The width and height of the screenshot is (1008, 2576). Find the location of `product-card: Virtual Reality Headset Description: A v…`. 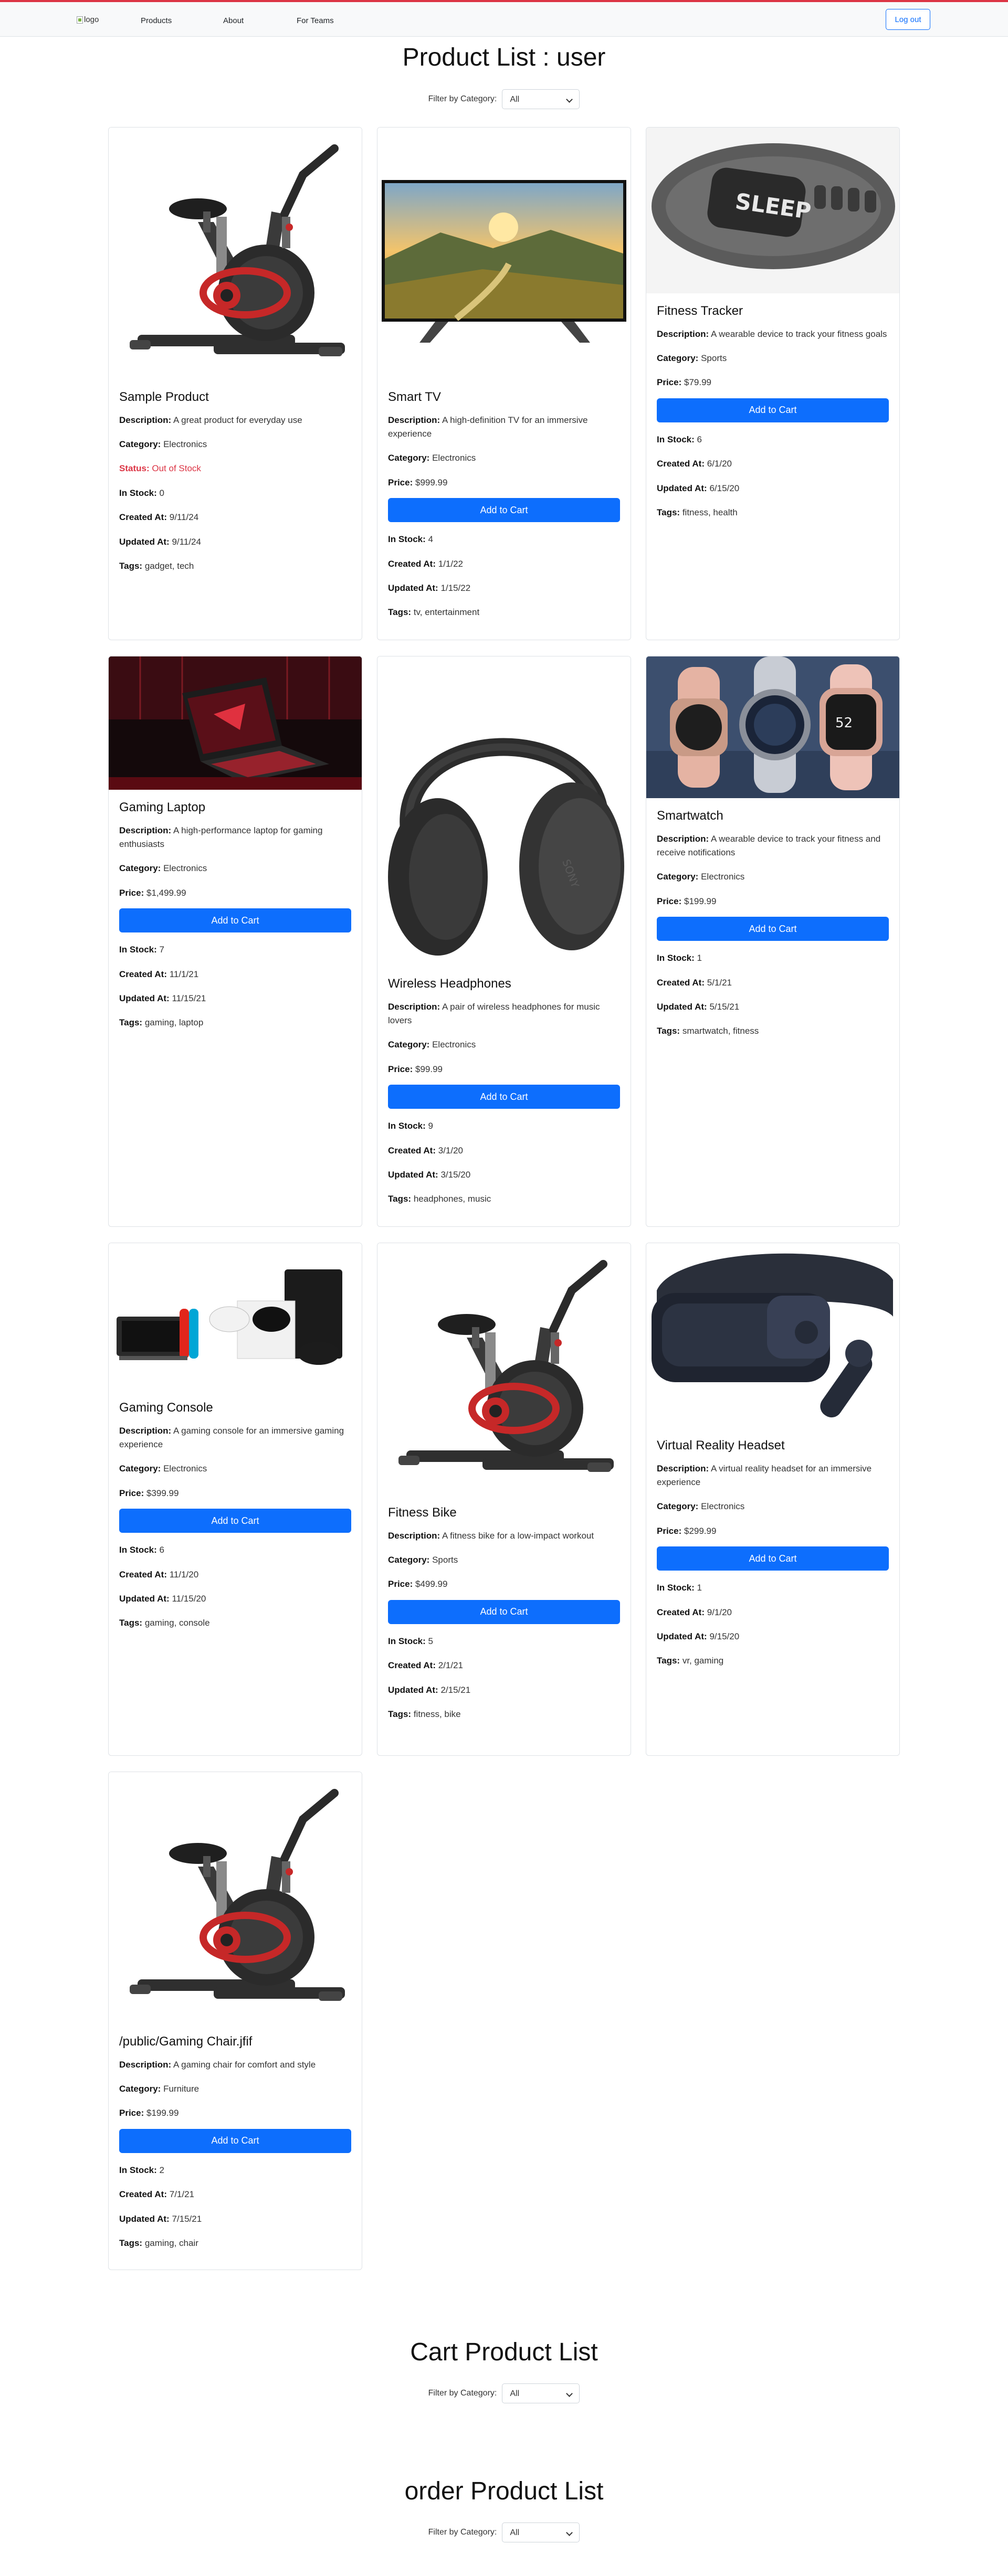

product-card: Virtual Reality Headset Description: A v… is located at coordinates (773, 1499).